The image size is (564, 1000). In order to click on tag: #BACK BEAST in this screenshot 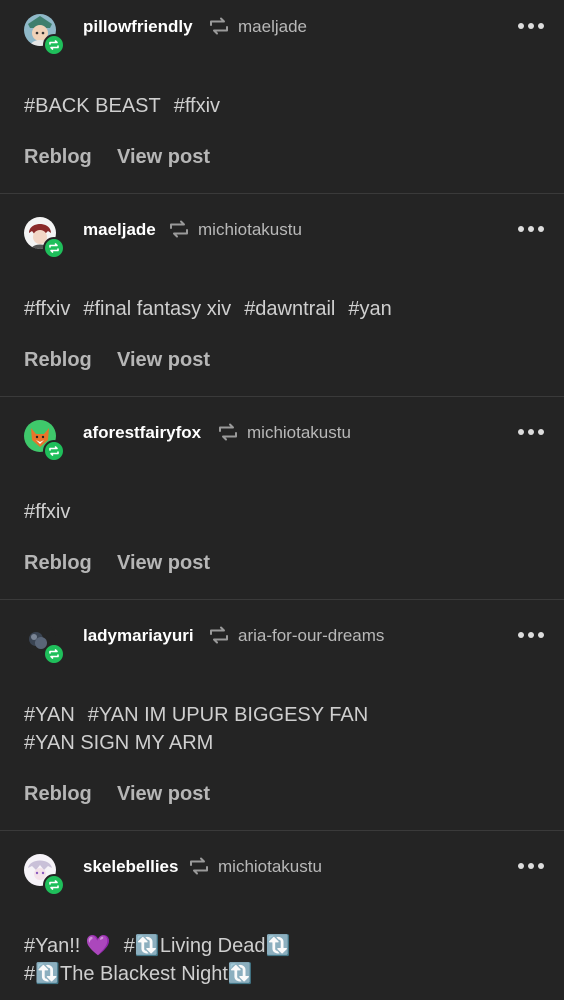, I will do `click(92, 106)`.